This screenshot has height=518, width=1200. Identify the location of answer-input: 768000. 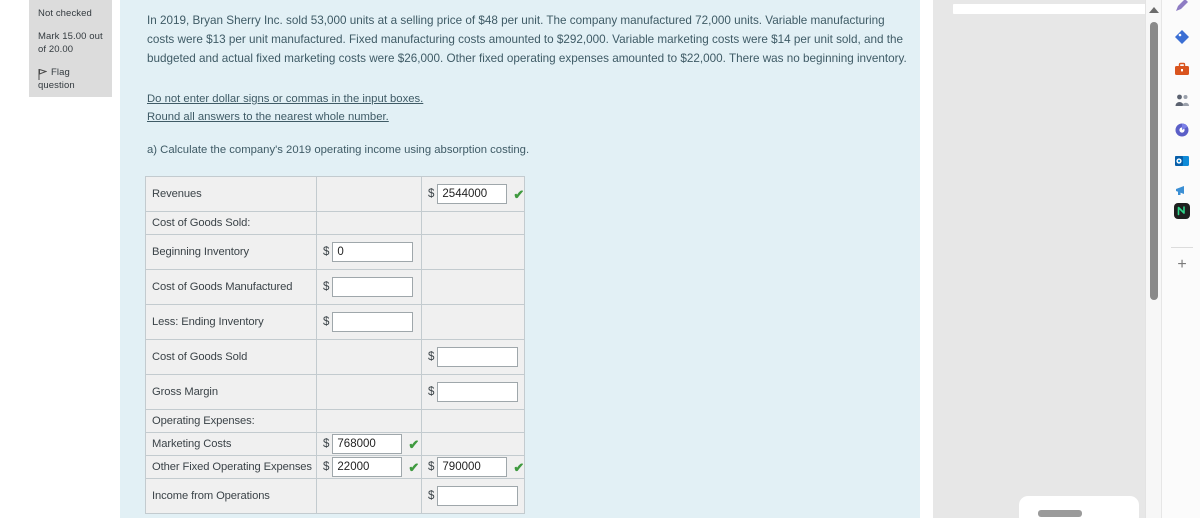
(367, 444).